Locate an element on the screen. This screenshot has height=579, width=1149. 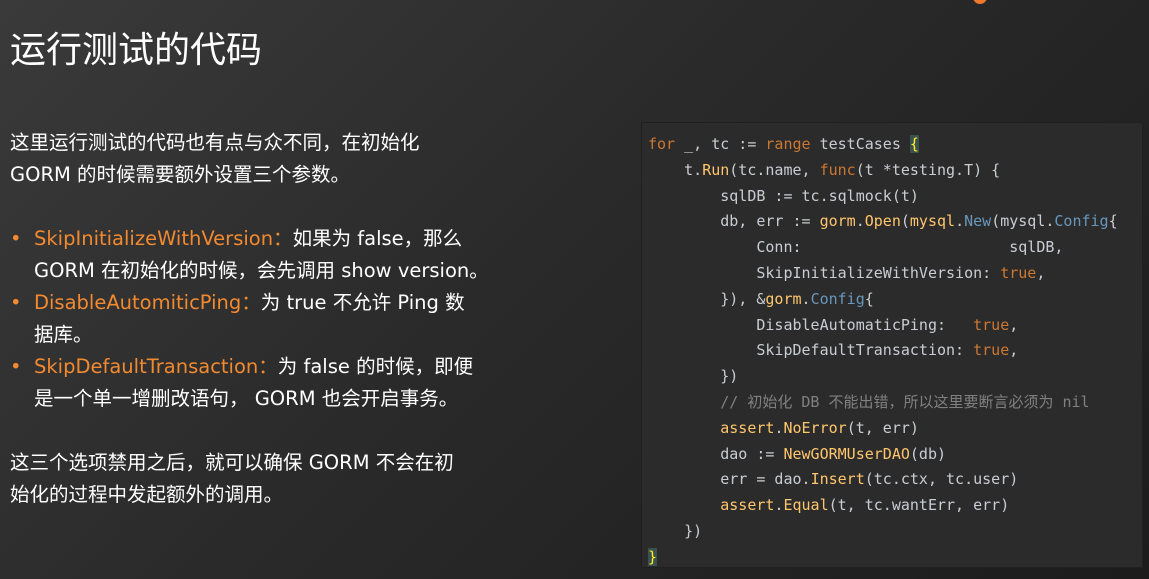
code-token: range is located at coordinates (788, 144).